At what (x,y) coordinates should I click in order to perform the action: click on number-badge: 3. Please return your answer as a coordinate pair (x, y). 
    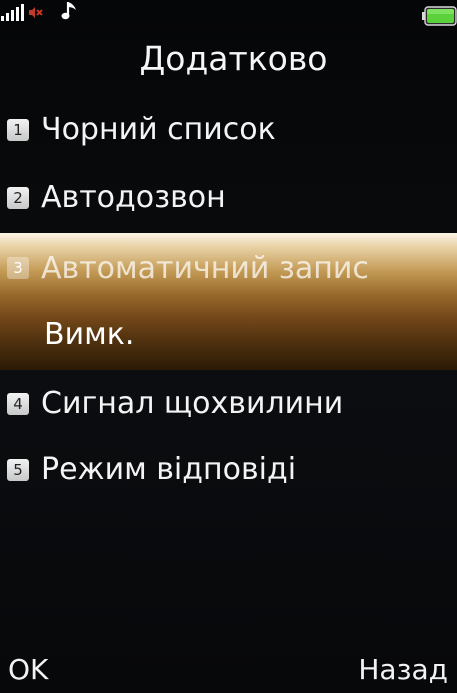
    Looking at the image, I should click on (18, 268).